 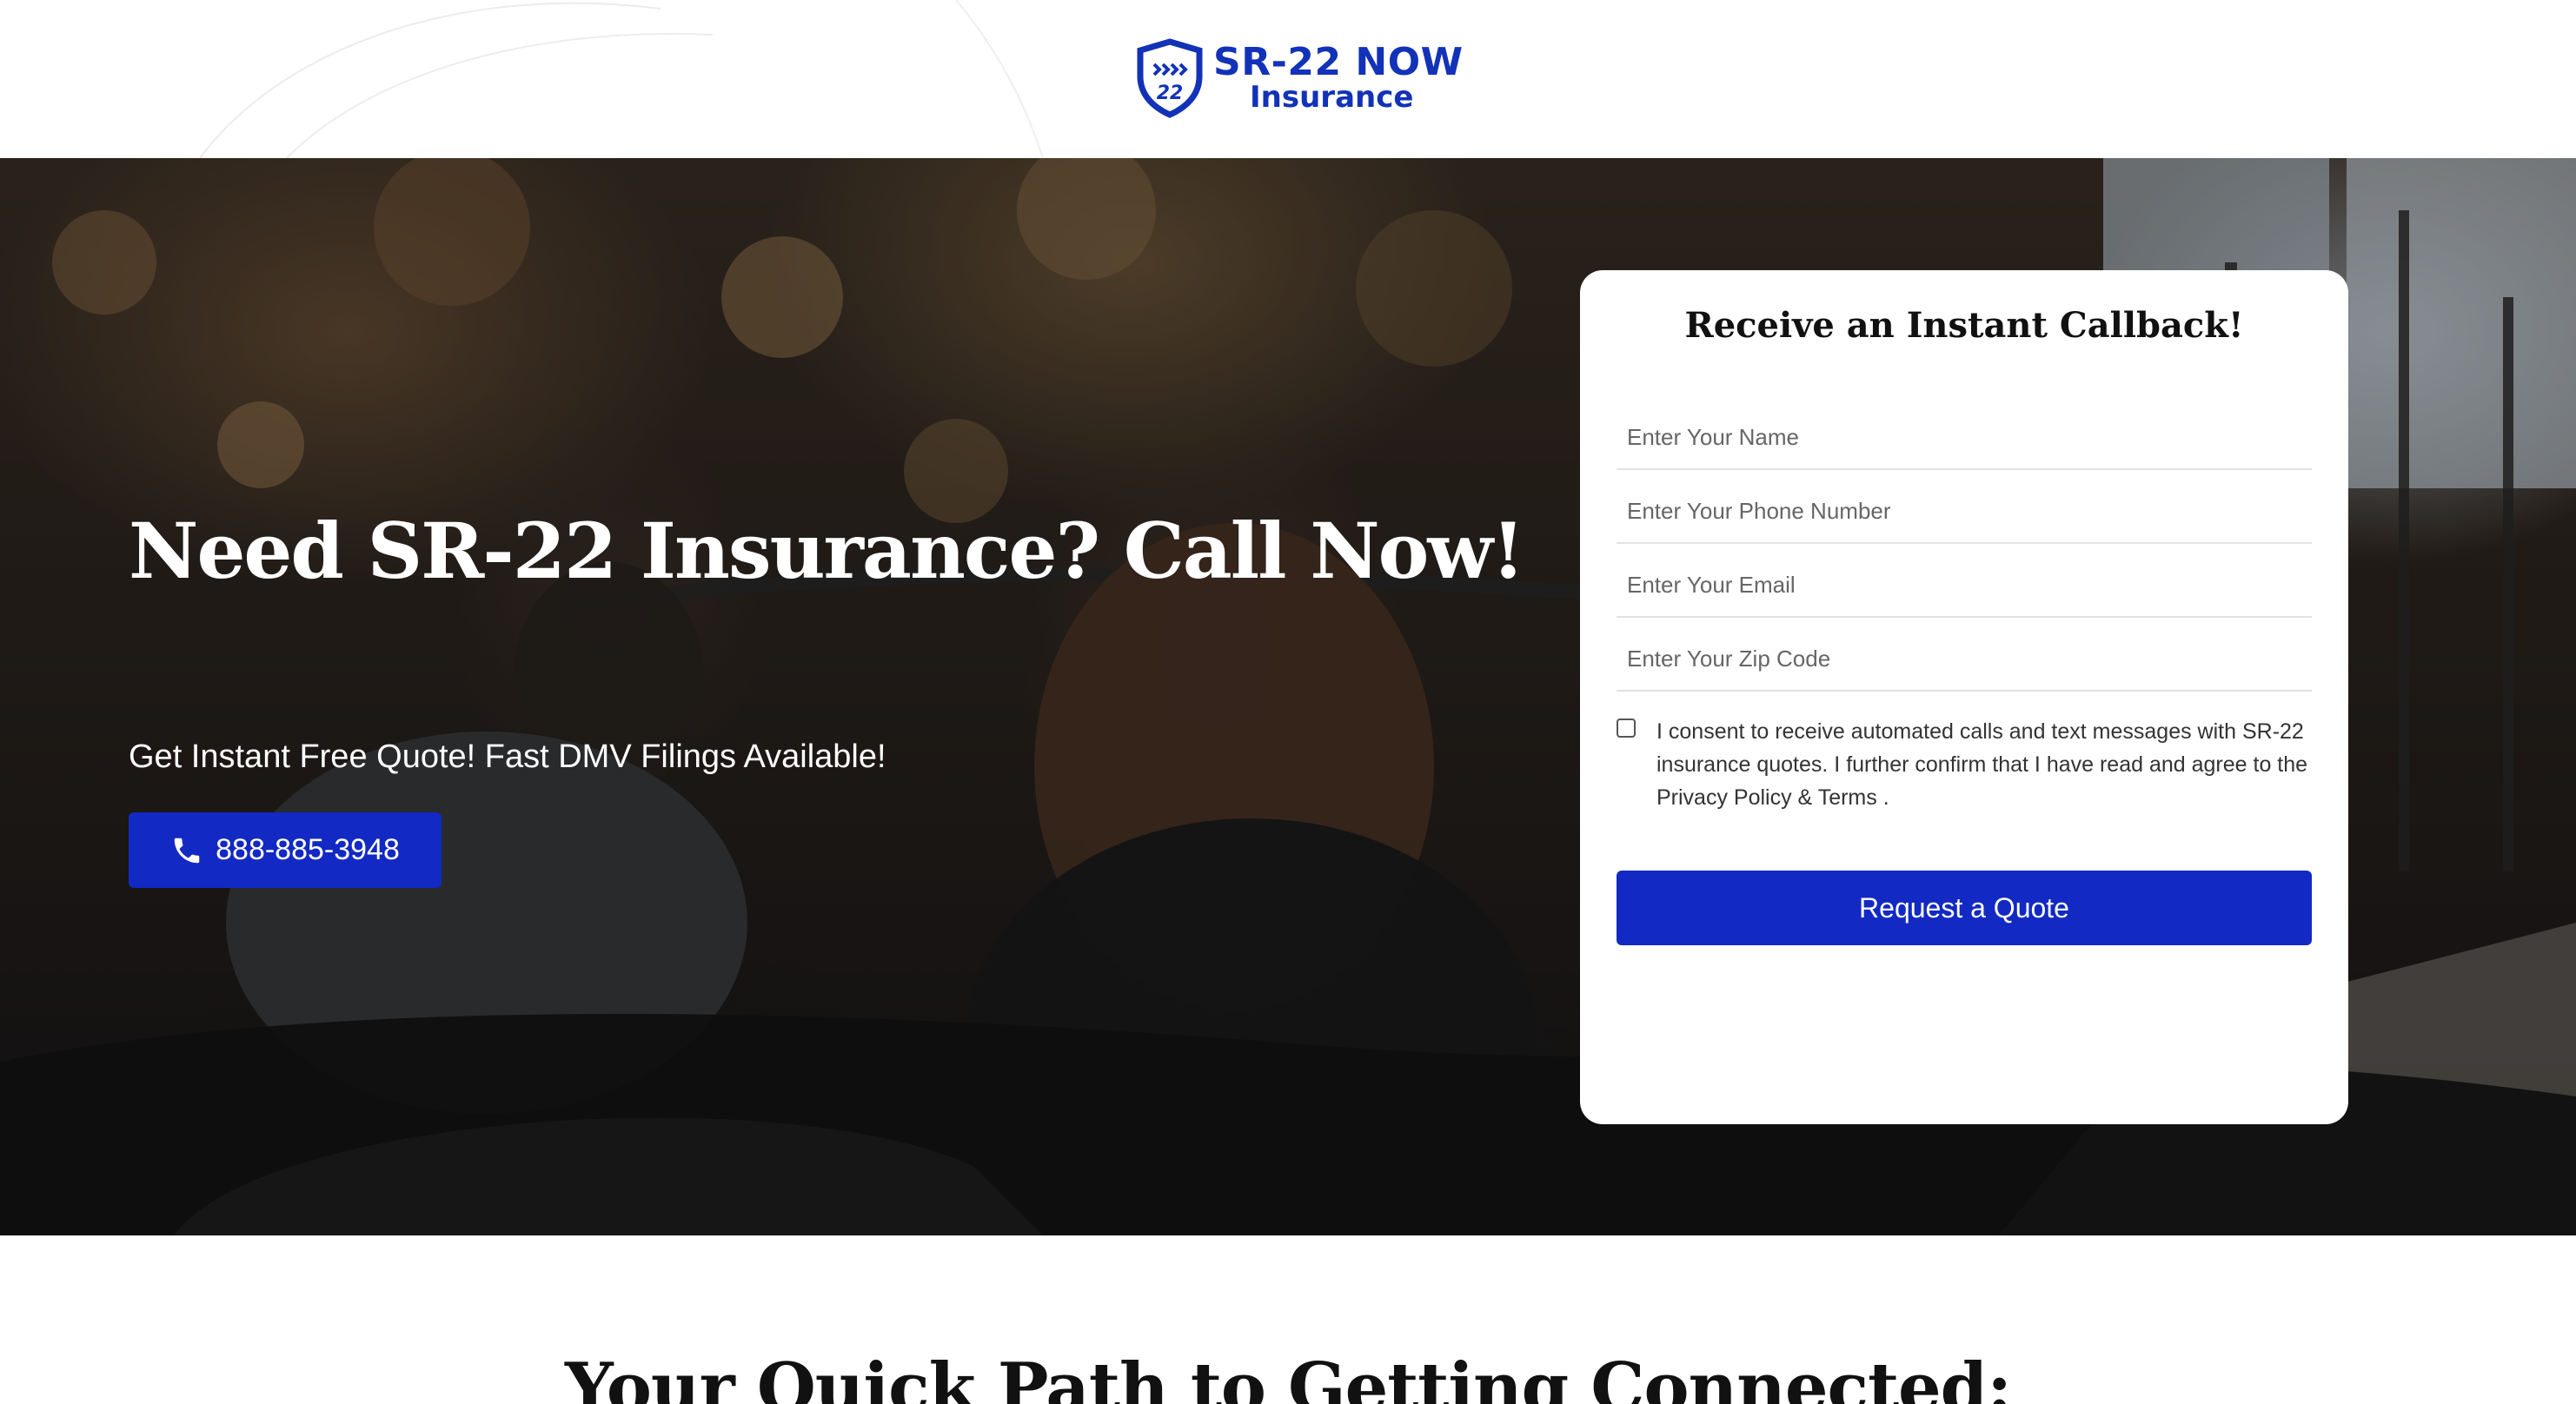 I want to click on brand-logo: 22 SR-22 NOW Insurance, so click(x=1299, y=78).